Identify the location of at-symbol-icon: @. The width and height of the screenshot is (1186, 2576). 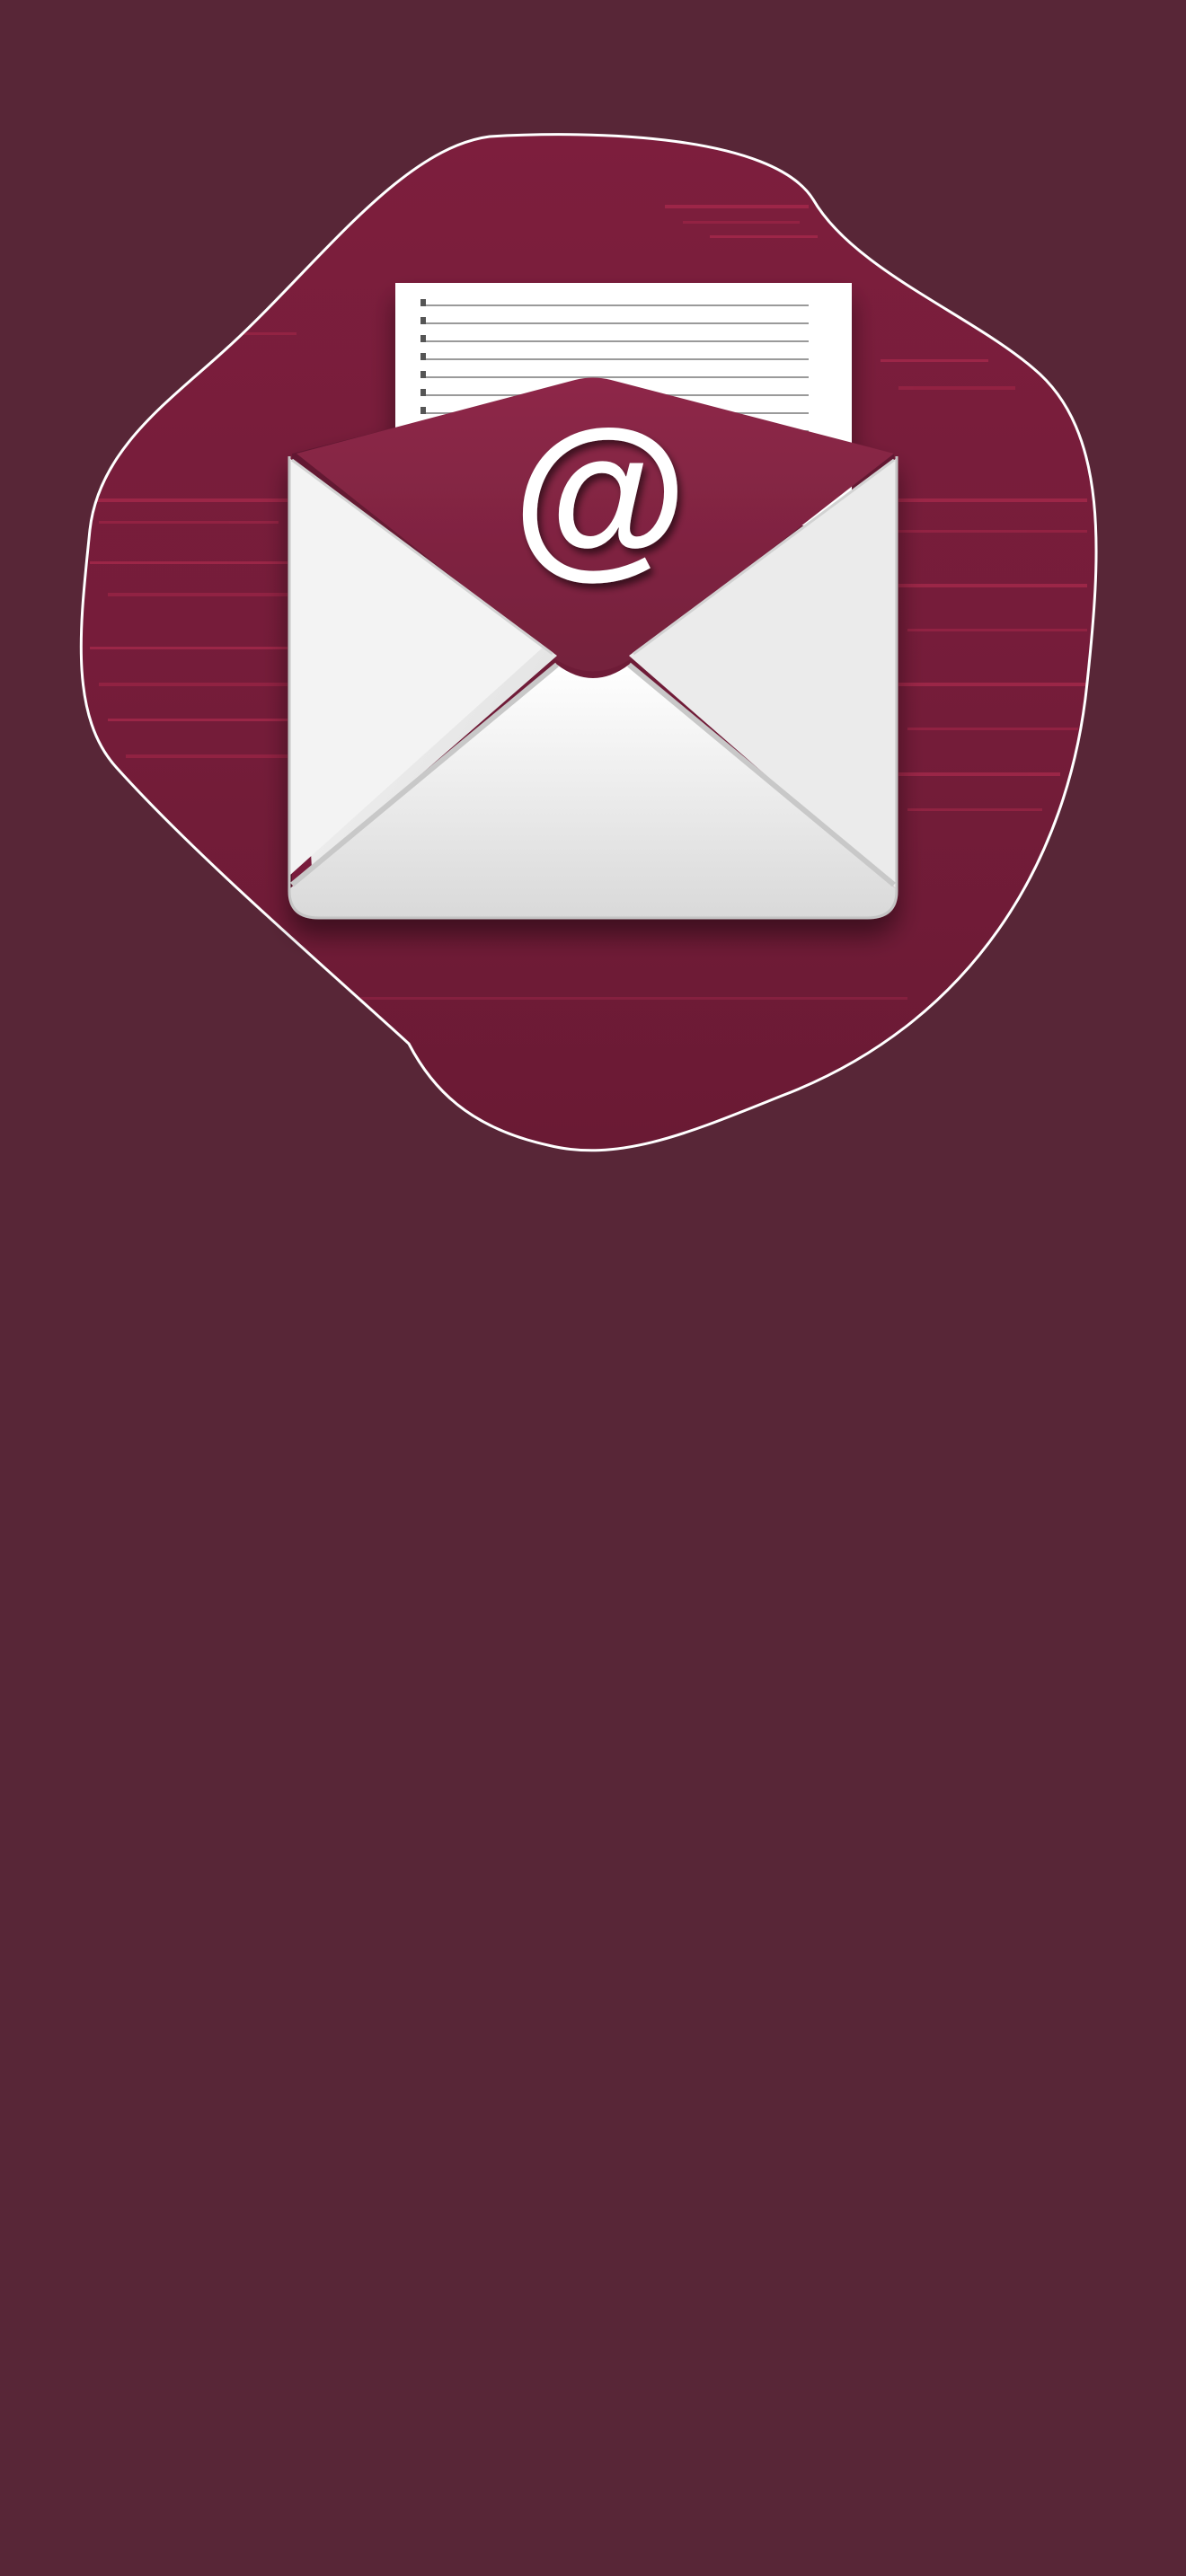
(599, 494).